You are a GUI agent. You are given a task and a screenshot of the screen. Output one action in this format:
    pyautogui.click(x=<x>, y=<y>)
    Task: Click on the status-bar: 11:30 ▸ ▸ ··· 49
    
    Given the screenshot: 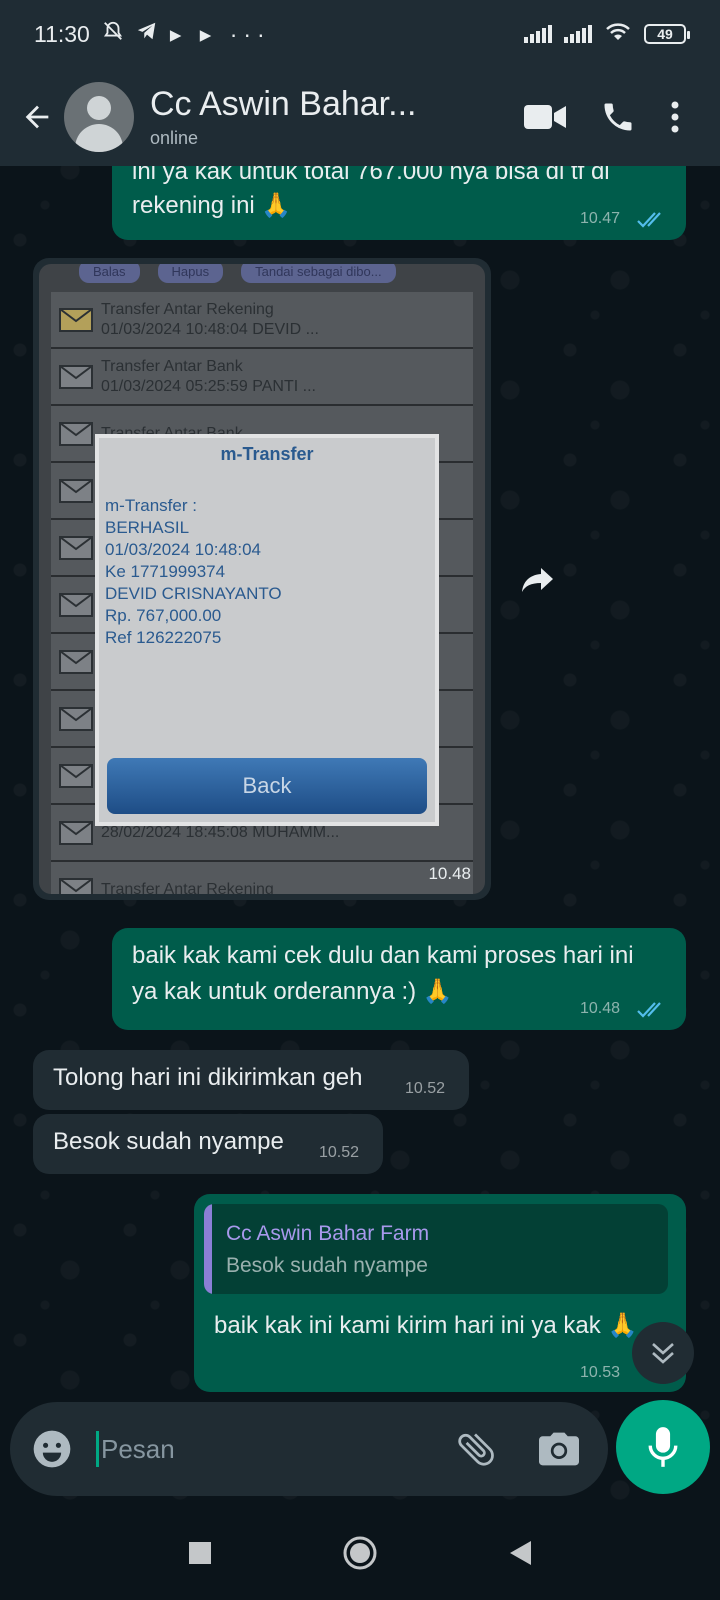 What is the action you would take?
    pyautogui.click(x=360, y=34)
    